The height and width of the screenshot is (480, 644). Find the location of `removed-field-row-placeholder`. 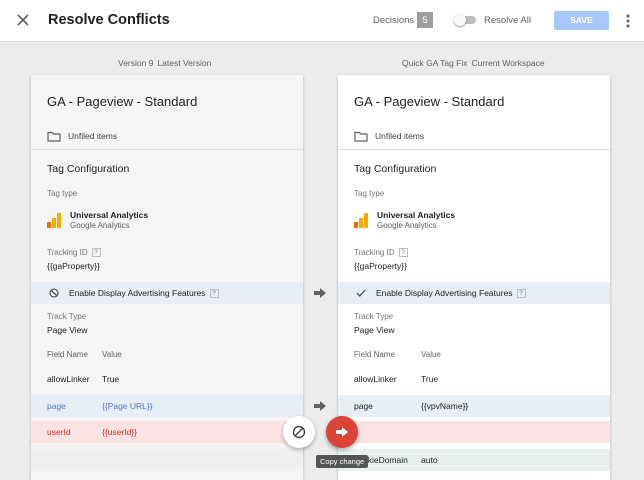

removed-field-row-placeholder is located at coordinates (474, 432).